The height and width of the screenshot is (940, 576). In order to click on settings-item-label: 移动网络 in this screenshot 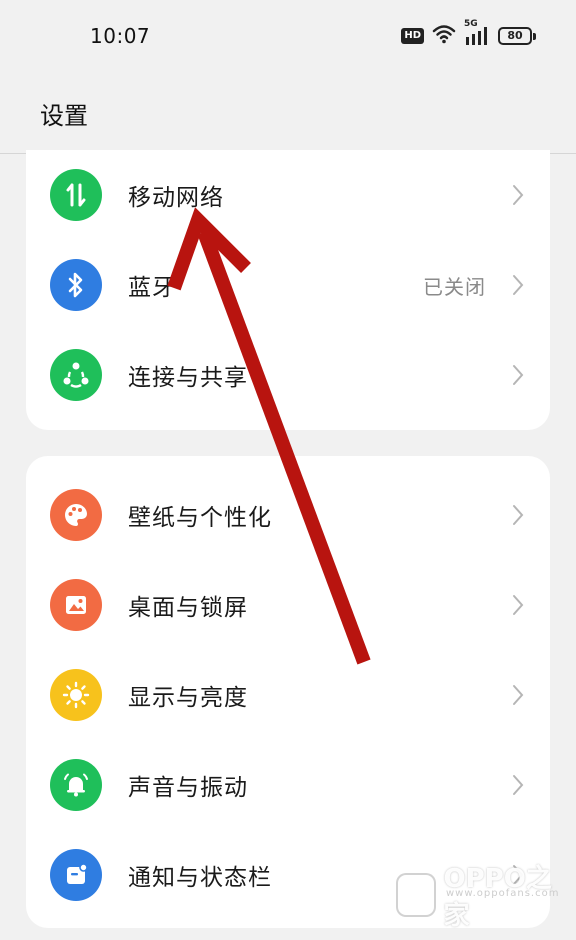, I will do `click(176, 198)`.